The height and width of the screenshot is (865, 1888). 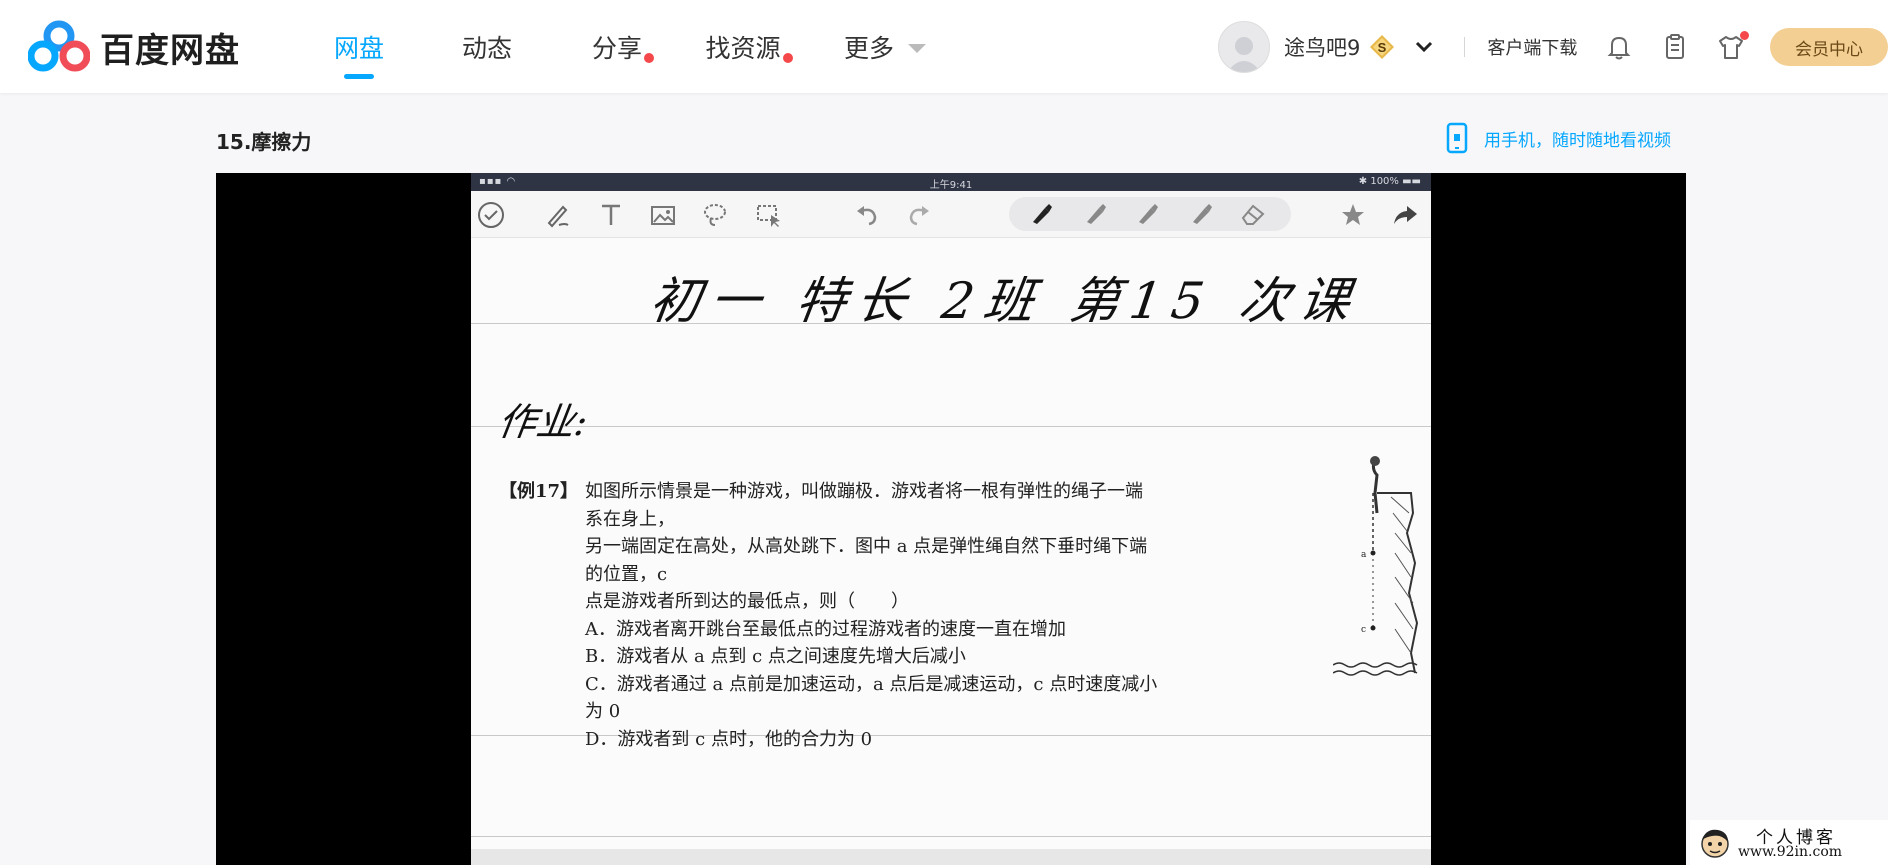 I want to click on baidu-netdisk-logo: 百度网盘, so click(x=134, y=47).